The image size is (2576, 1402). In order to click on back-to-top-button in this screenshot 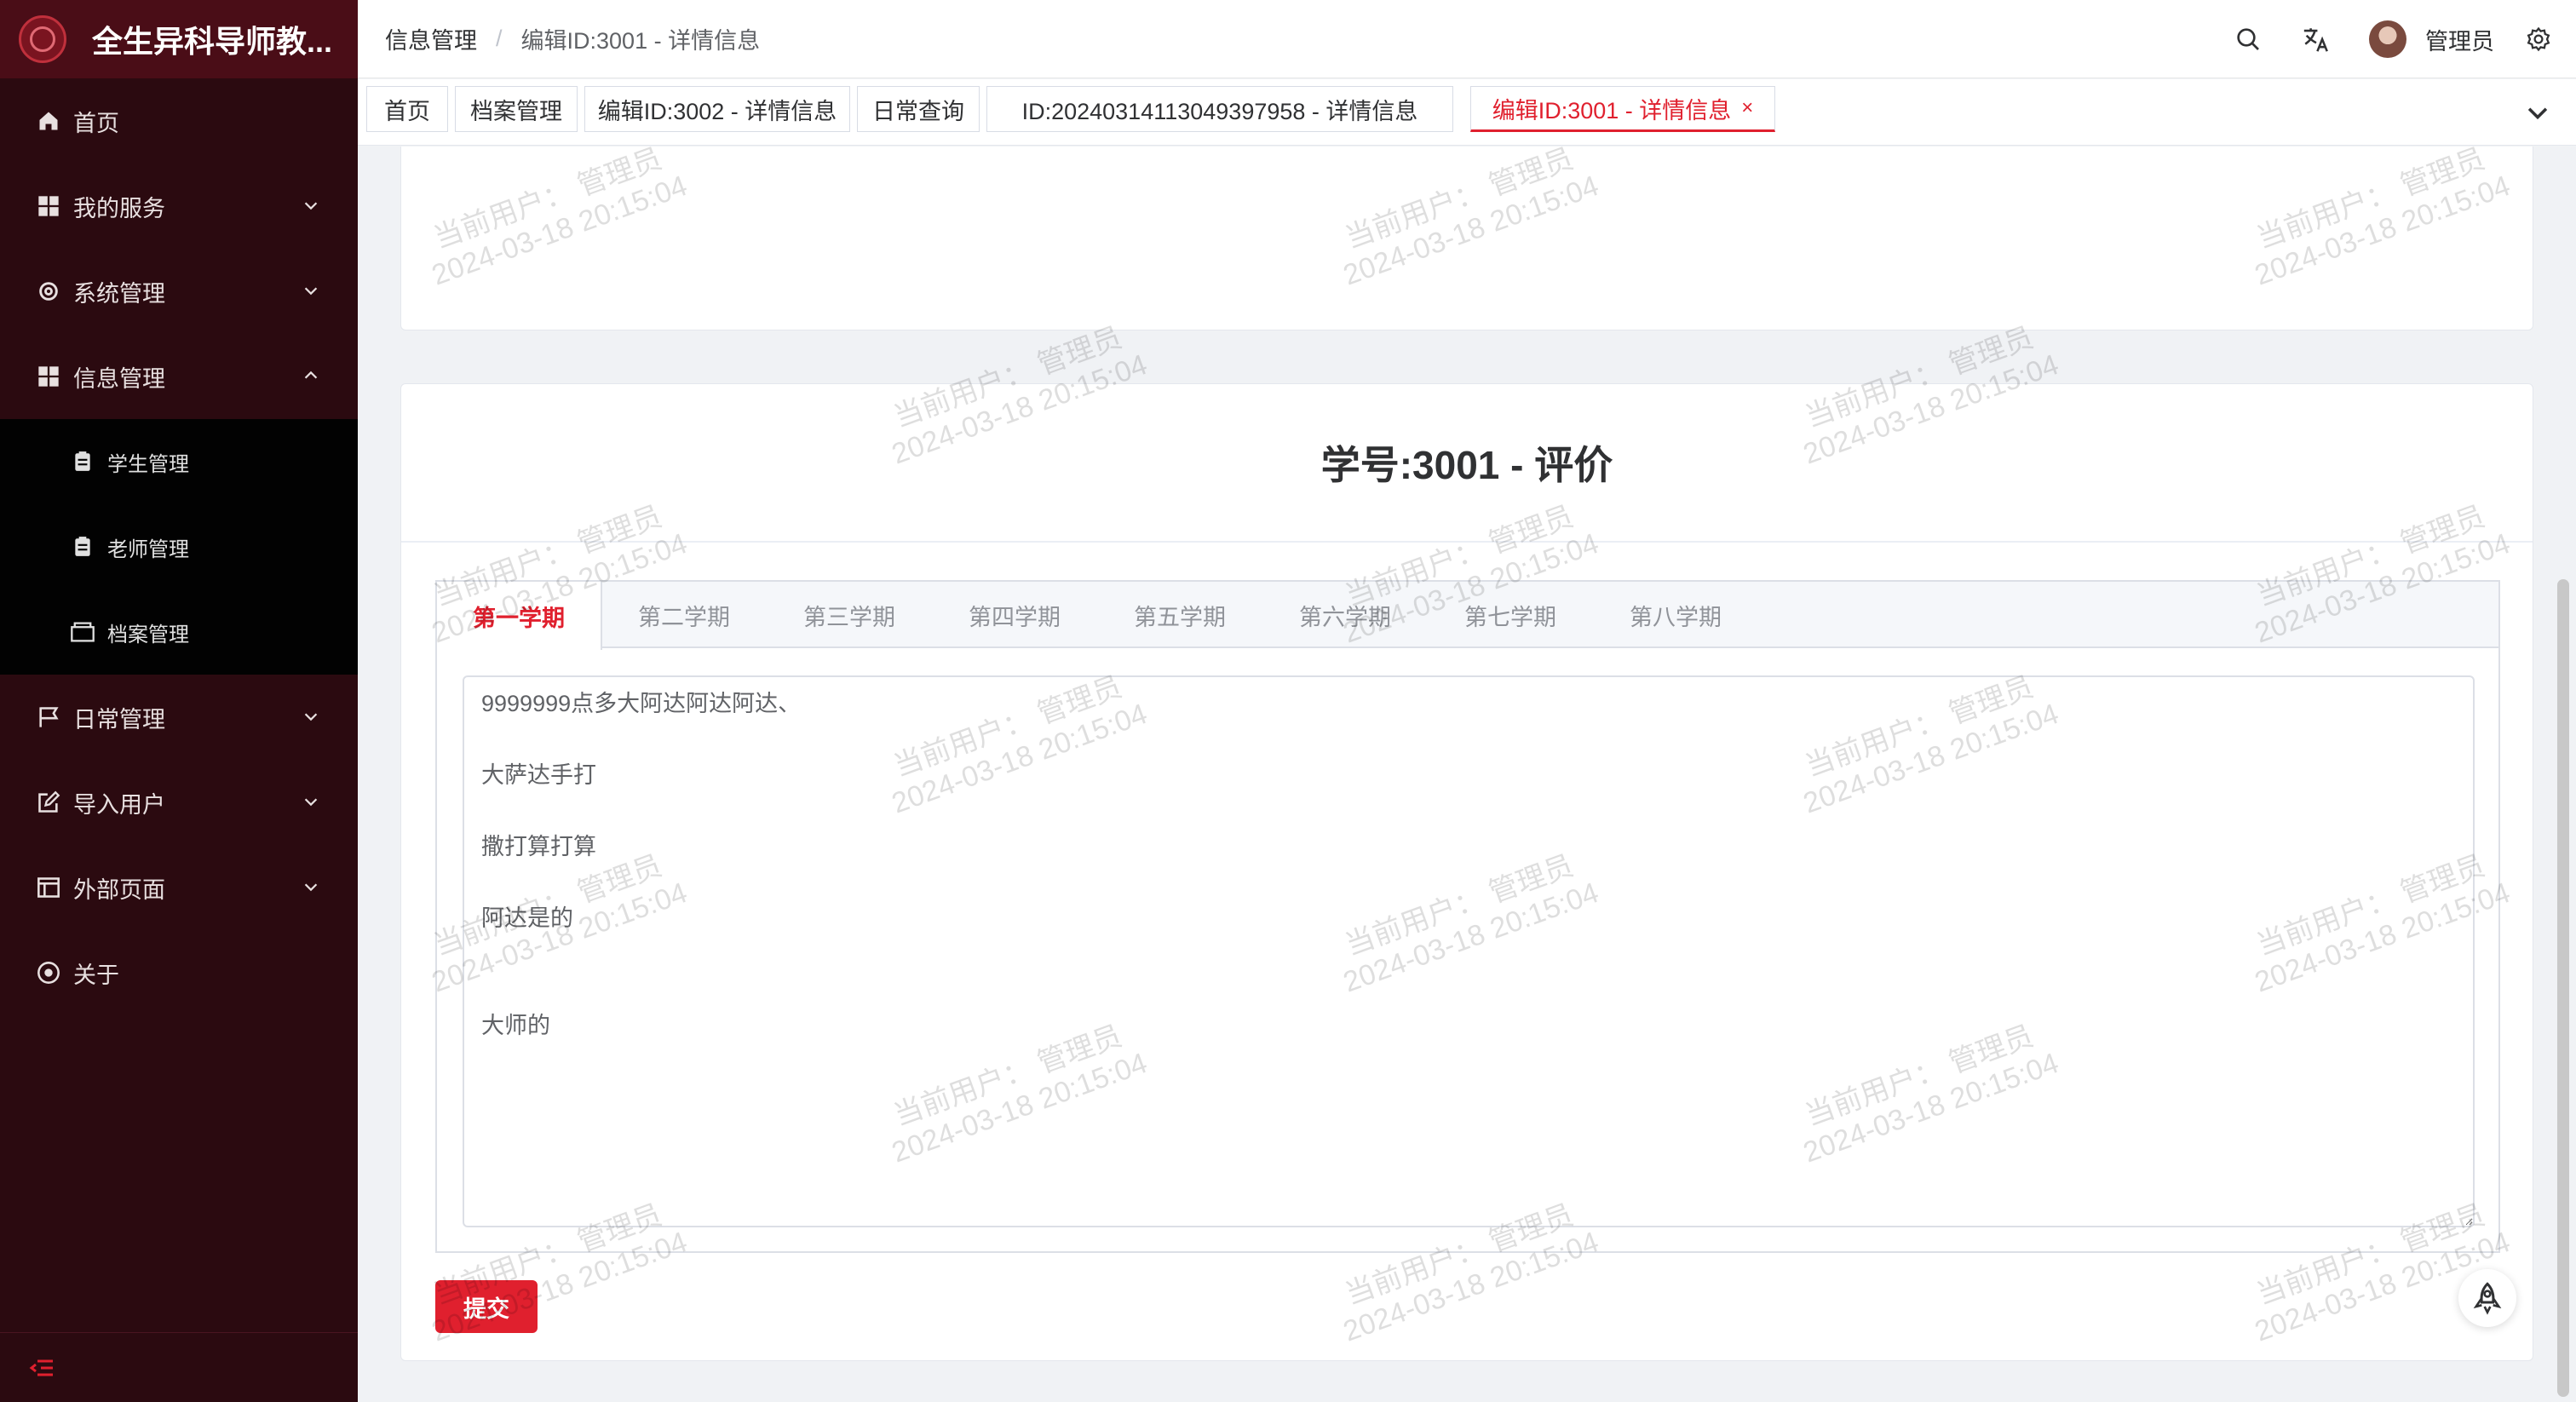, I will do `click(2487, 1298)`.